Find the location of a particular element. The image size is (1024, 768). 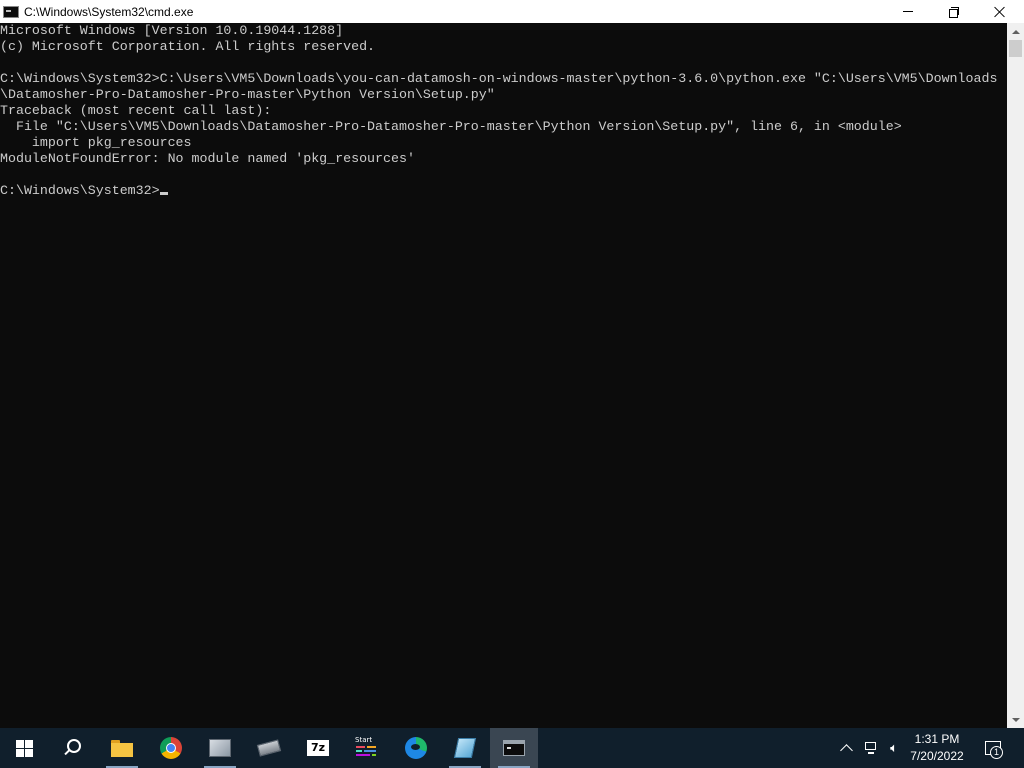

scrollbar-thumb is located at coordinates (1015, 48).